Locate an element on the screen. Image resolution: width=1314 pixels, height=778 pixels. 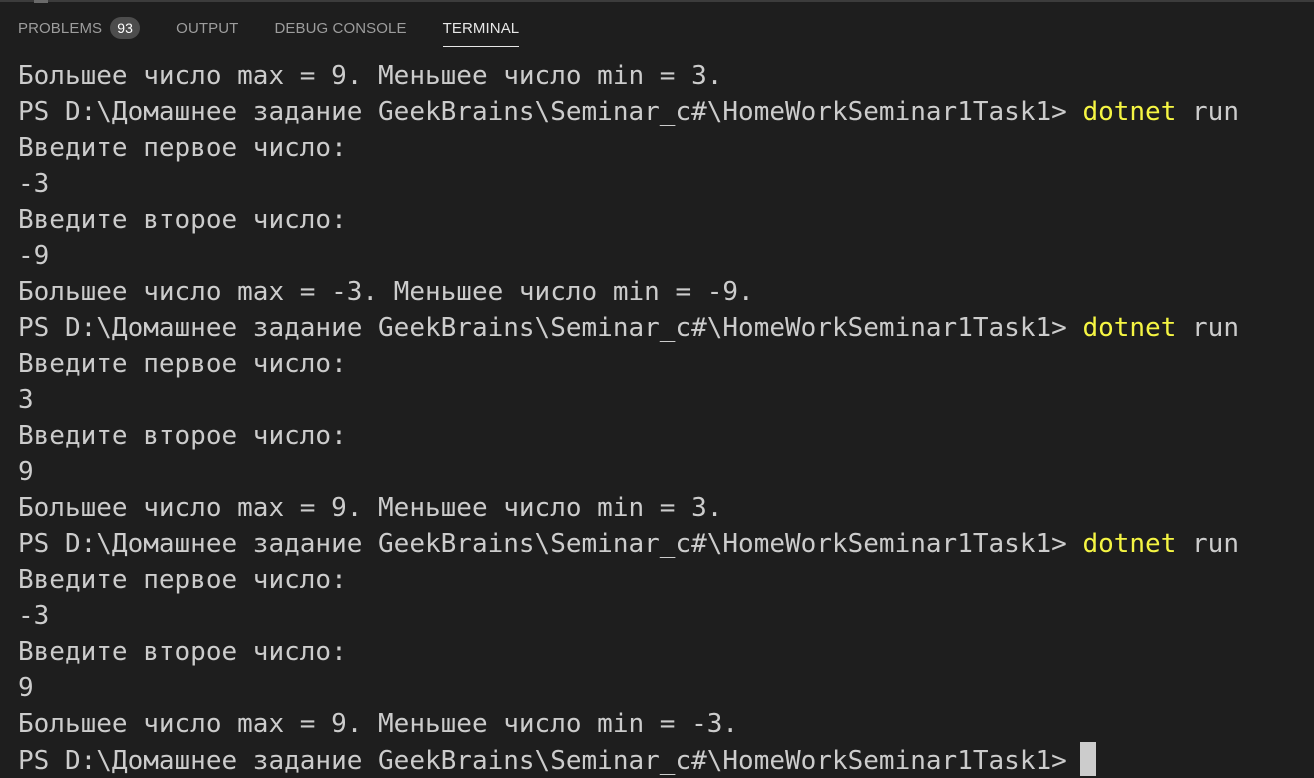
tab-terminal-label: TERMINAL is located at coordinates (481, 28).